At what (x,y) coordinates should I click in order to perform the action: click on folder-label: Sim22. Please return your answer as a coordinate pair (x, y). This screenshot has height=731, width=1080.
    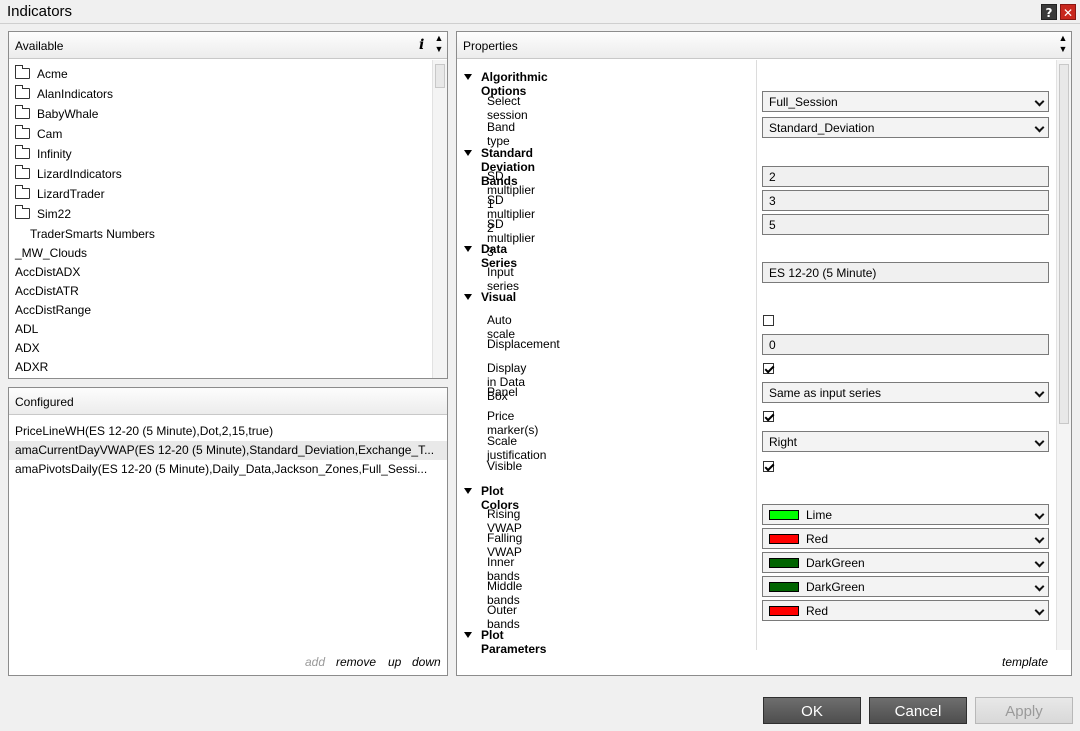
    Looking at the image, I should click on (54, 214).